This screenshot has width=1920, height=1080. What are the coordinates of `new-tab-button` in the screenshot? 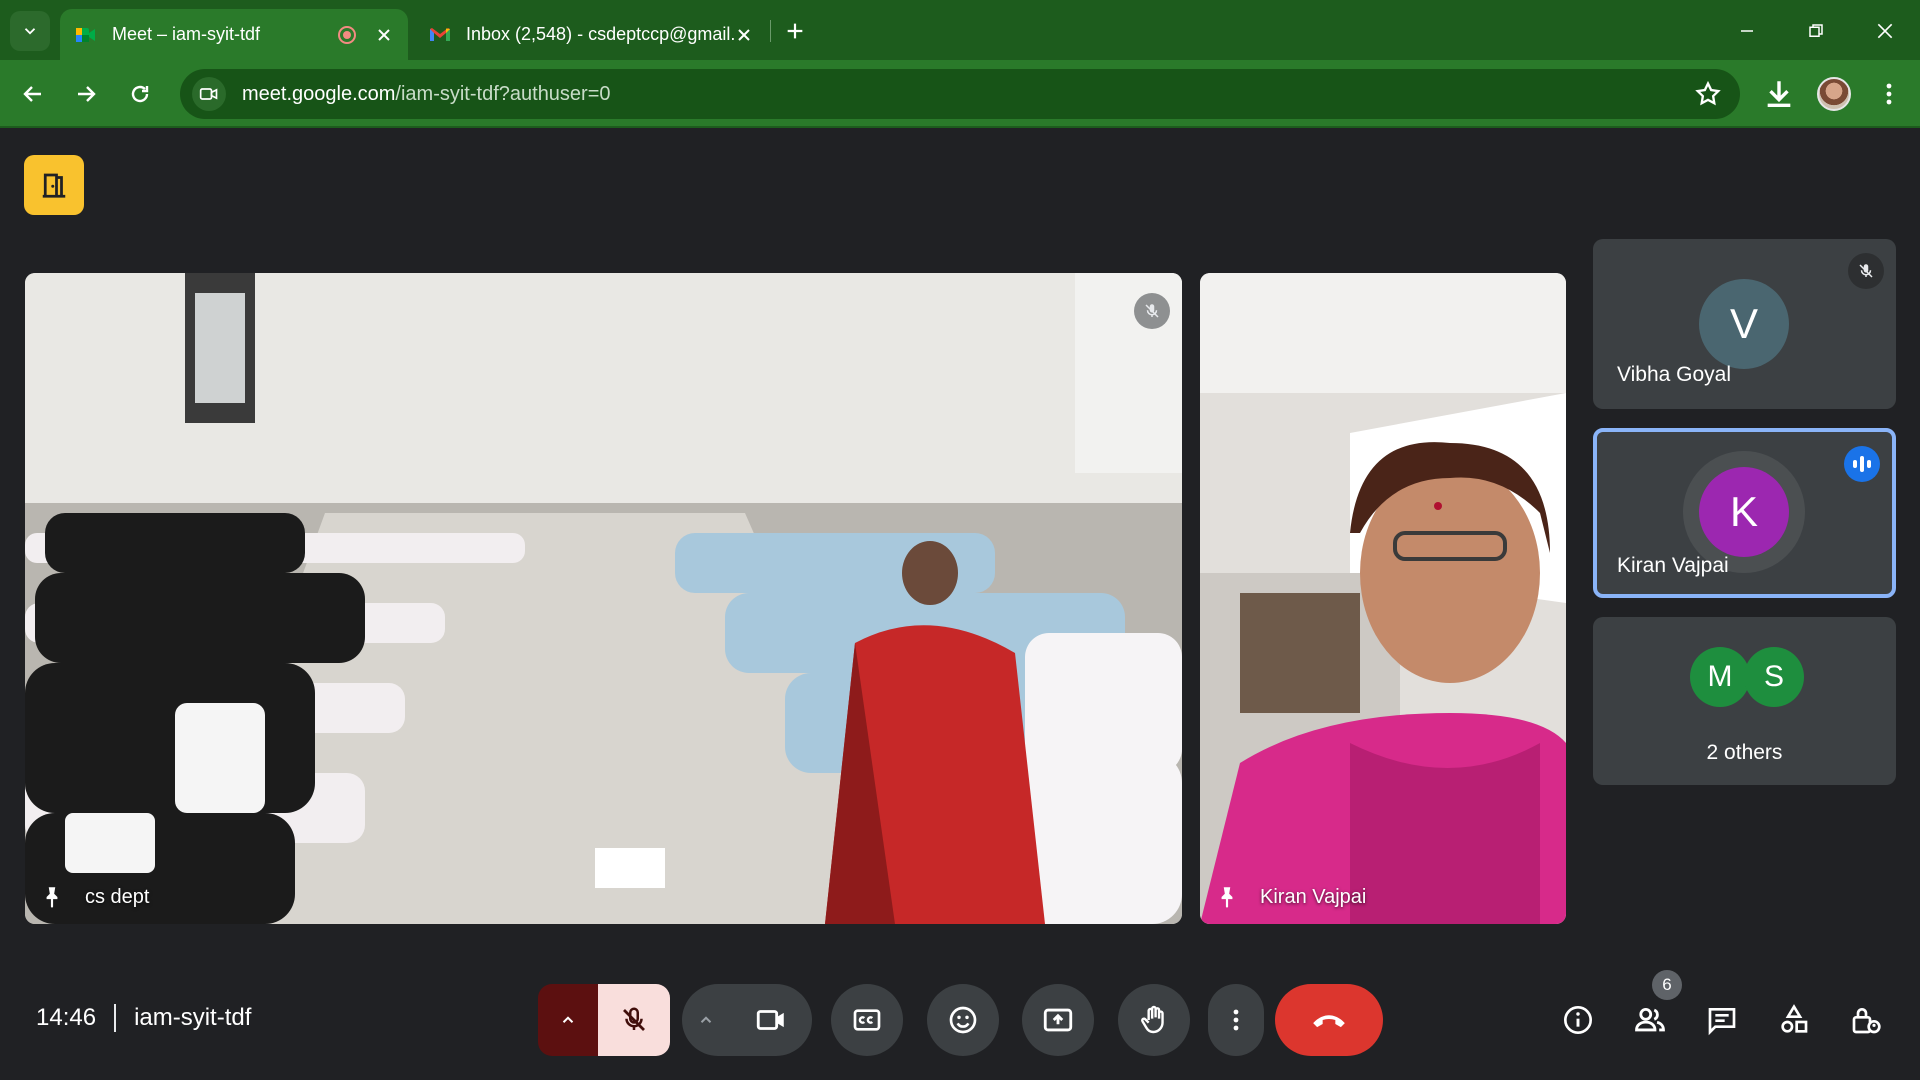 It's located at (795, 31).